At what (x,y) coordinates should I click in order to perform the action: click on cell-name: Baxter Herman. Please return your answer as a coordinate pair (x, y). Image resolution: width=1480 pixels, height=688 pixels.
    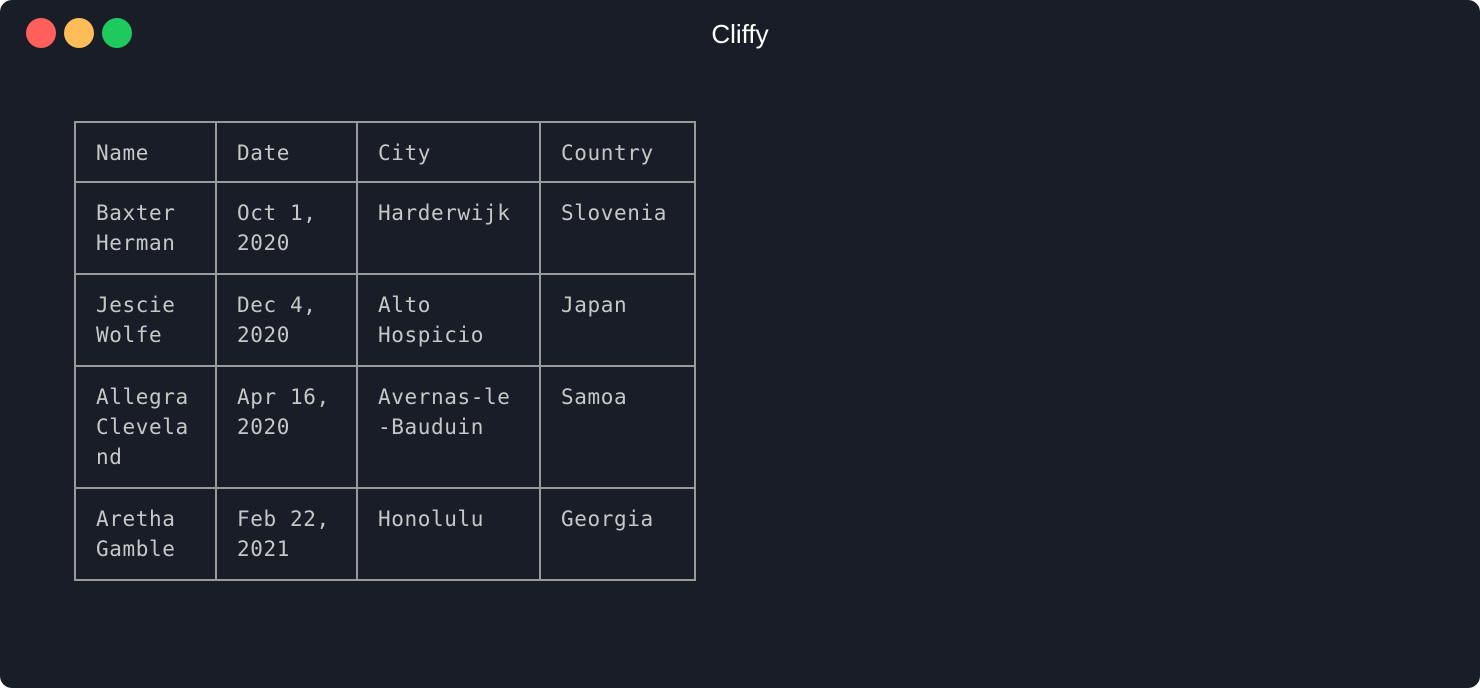
    Looking at the image, I should click on (145, 228).